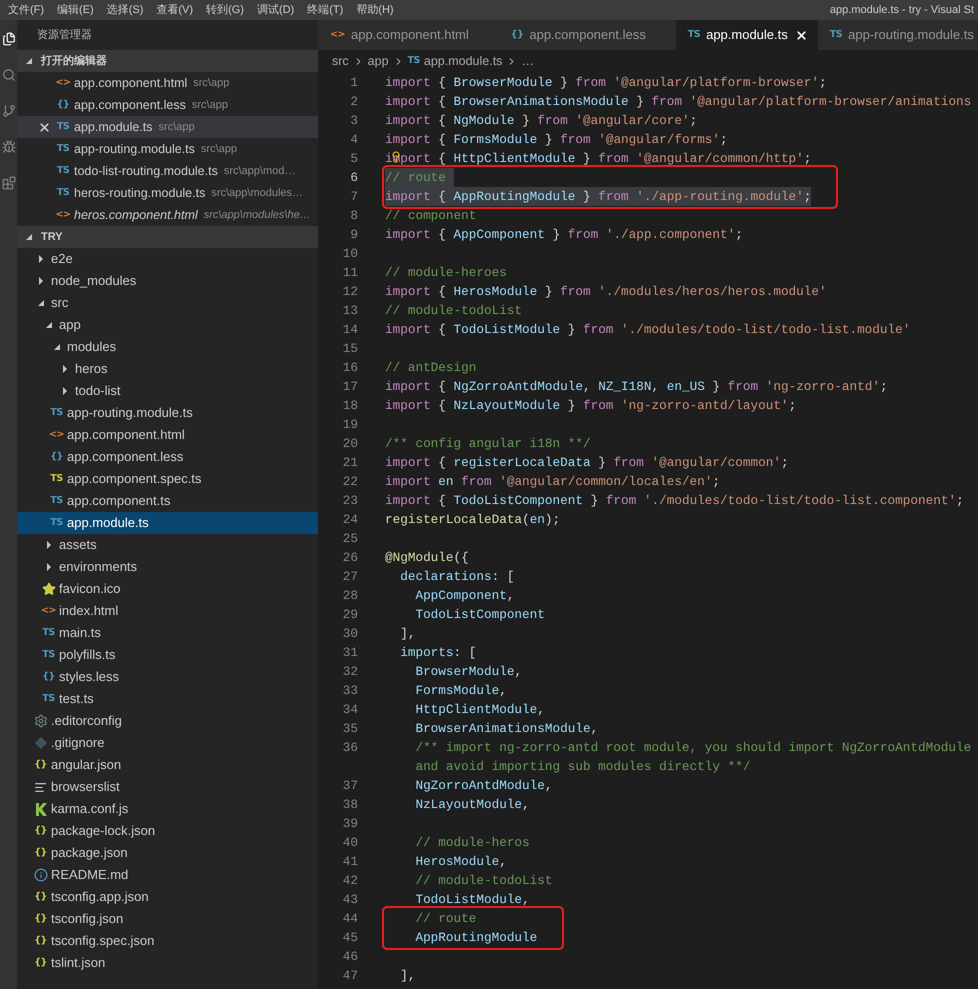 The width and height of the screenshot is (978, 989). What do you see at coordinates (407, 976) in the screenshot?
I see `code-line: ],` at bounding box center [407, 976].